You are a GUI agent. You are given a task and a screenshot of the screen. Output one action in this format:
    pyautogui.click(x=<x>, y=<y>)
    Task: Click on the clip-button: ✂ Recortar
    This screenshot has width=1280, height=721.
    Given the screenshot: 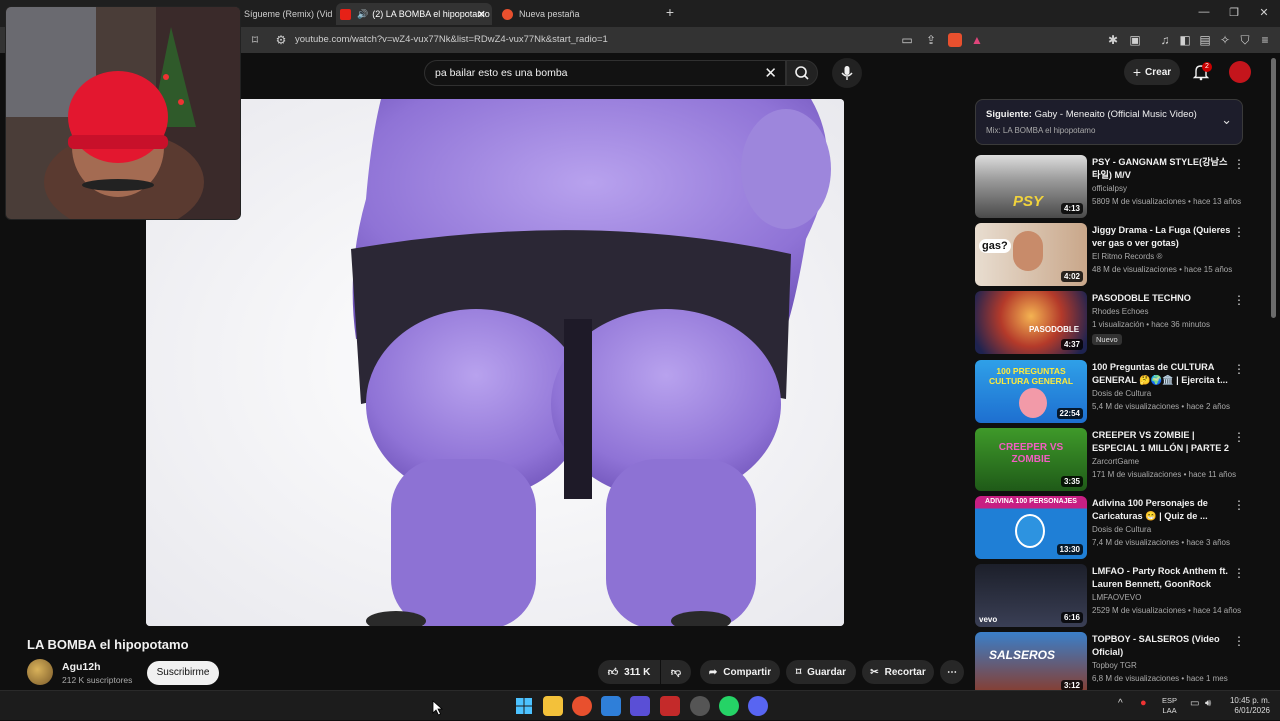 What is the action you would take?
    pyautogui.click(x=898, y=672)
    